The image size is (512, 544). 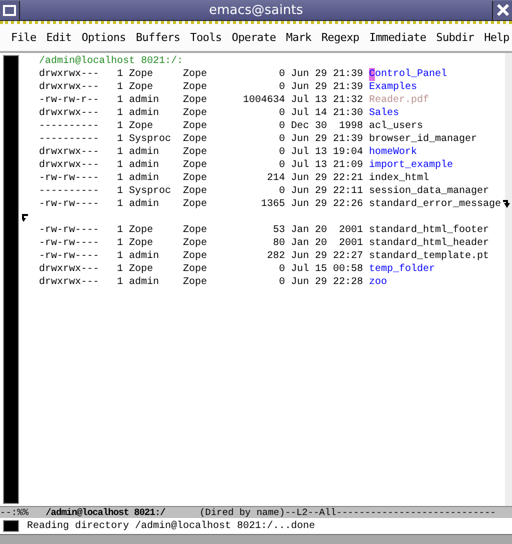 What do you see at coordinates (254, 37) in the screenshot?
I see `menu-item: Operate` at bounding box center [254, 37].